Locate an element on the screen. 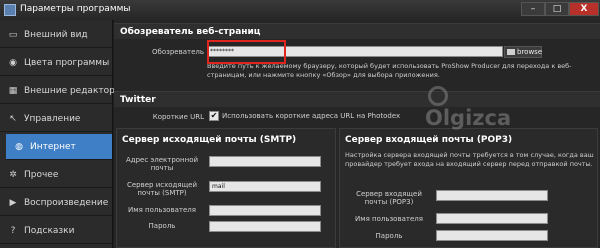 This screenshot has width=600, height=248. smtp-password-field is located at coordinates (265, 226).